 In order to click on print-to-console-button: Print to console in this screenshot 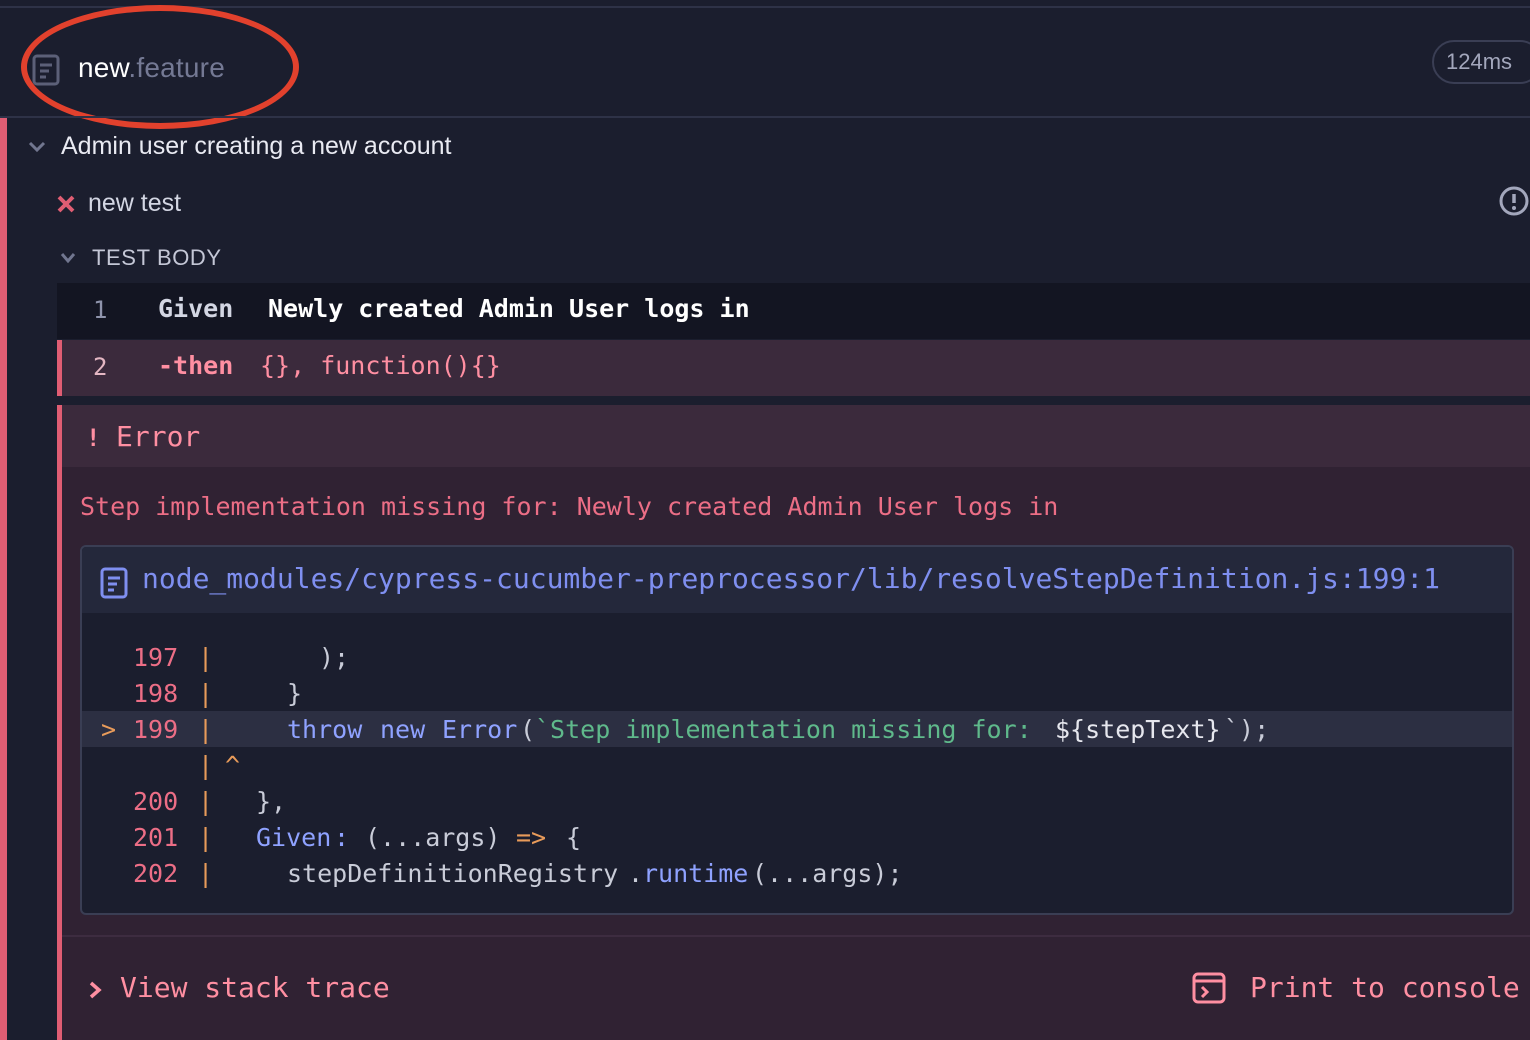, I will do `click(1385, 987)`.